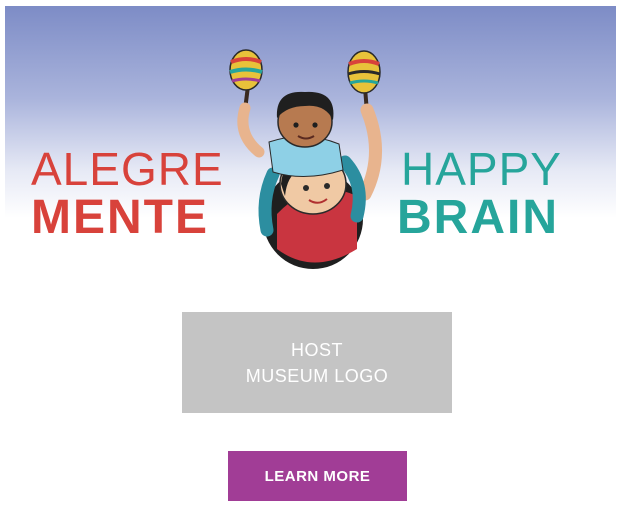  What do you see at coordinates (305, 159) in the screenshot?
I see `child-on-shoulders-with-maracas-icon` at bounding box center [305, 159].